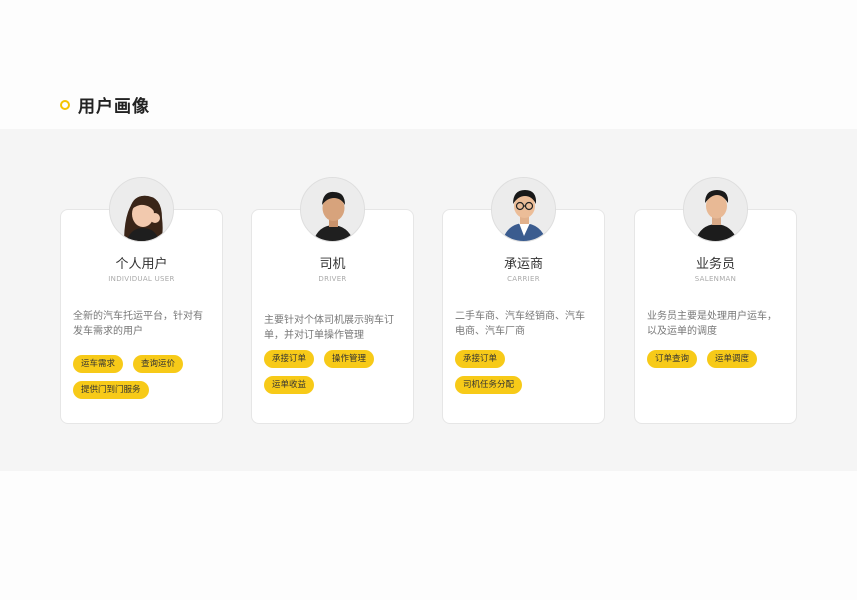  Describe the element at coordinates (329, 328) in the screenshot. I see `persona-description: 主要针对个体司机展示驹车订单，并对订单操作管理` at that location.